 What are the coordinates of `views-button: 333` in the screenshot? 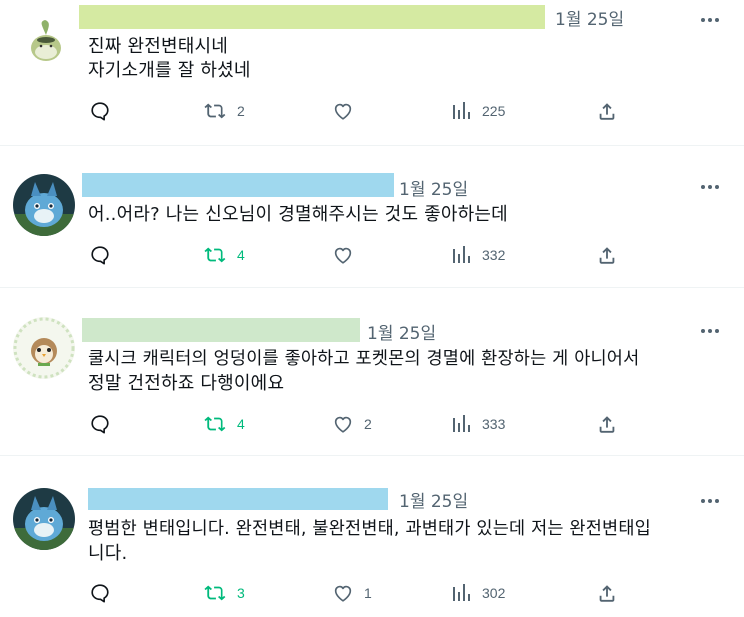 It's located at (478, 424).